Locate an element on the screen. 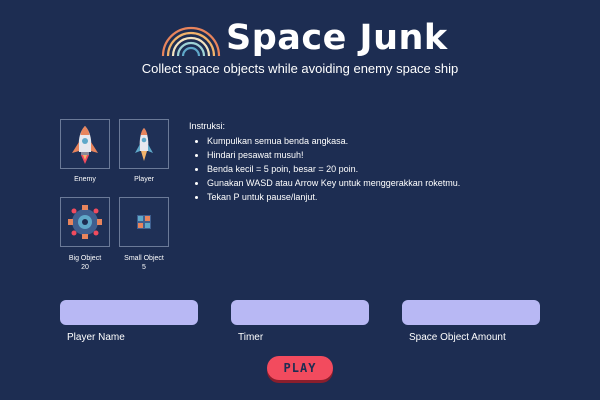 This screenshot has height=400, width=600. small-object-label: Small Object 5 is located at coordinates (144, 263).